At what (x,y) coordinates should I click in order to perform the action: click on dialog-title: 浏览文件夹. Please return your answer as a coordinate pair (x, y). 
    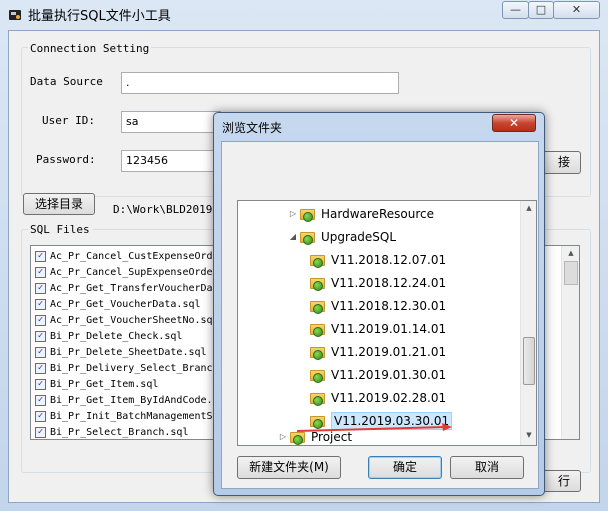
    Looking at the image, I should click on (252, 128).